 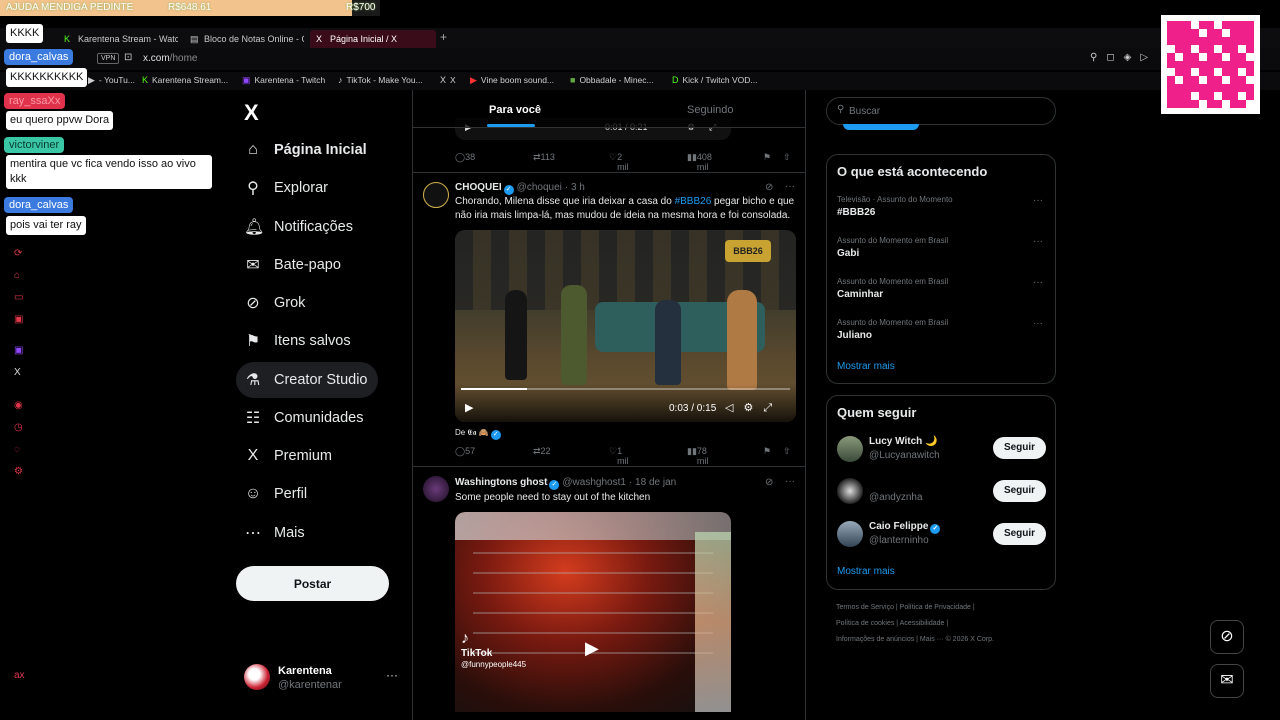 I want to click on bookmark-x: XX, so click(x=448, y=80).